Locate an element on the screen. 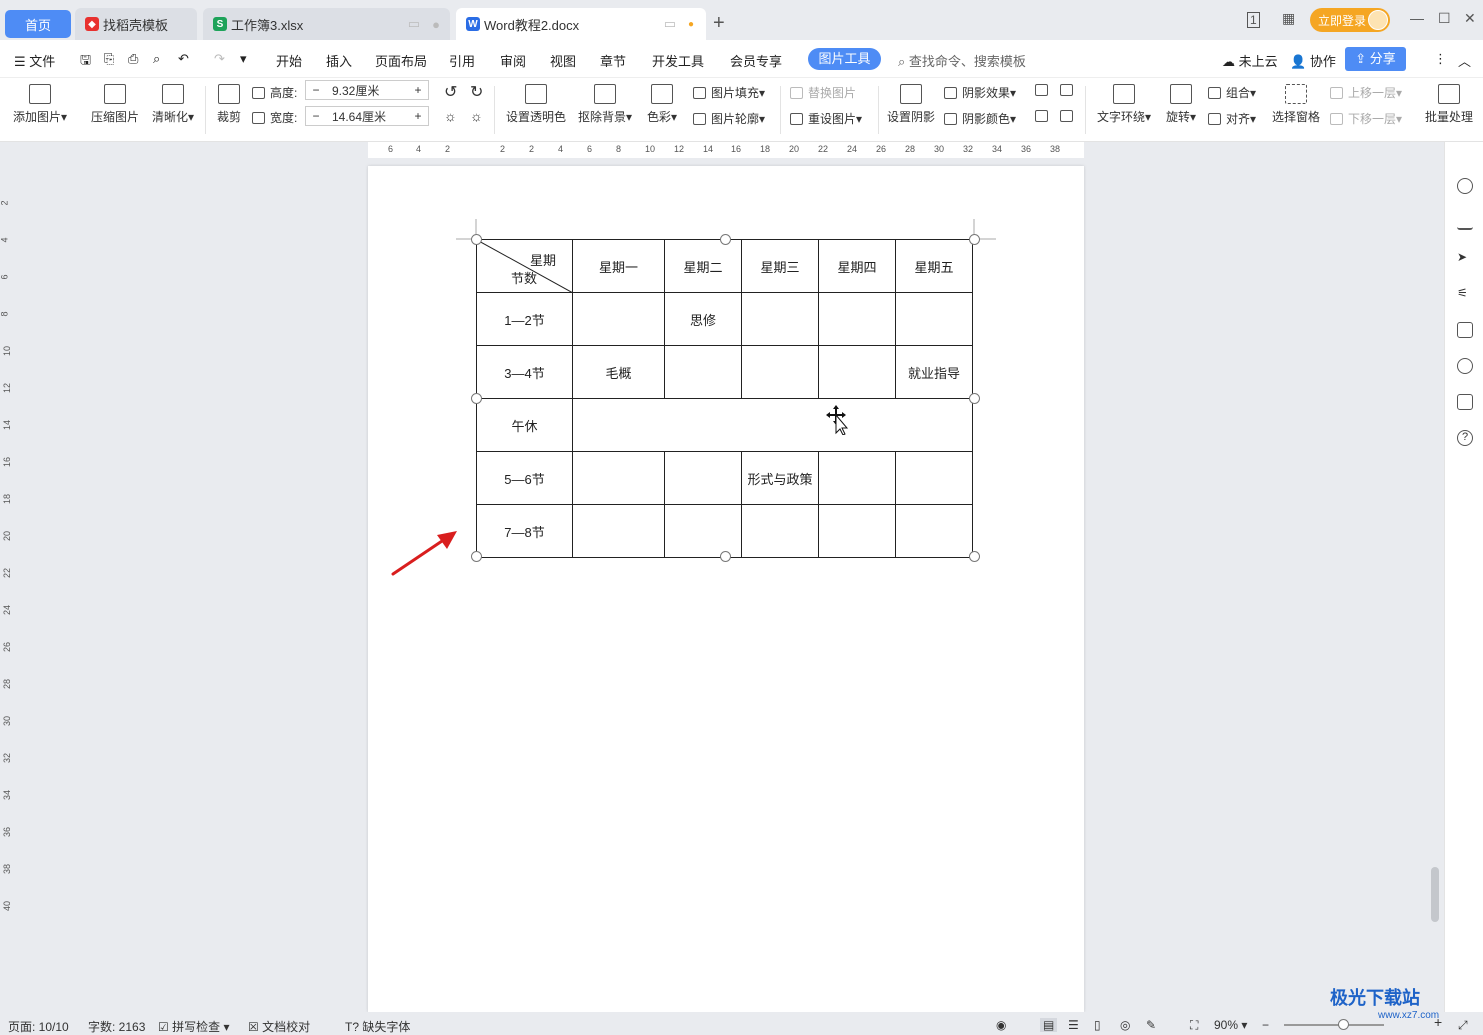  minimize-icon: — is located at coordinates (1417, 18).